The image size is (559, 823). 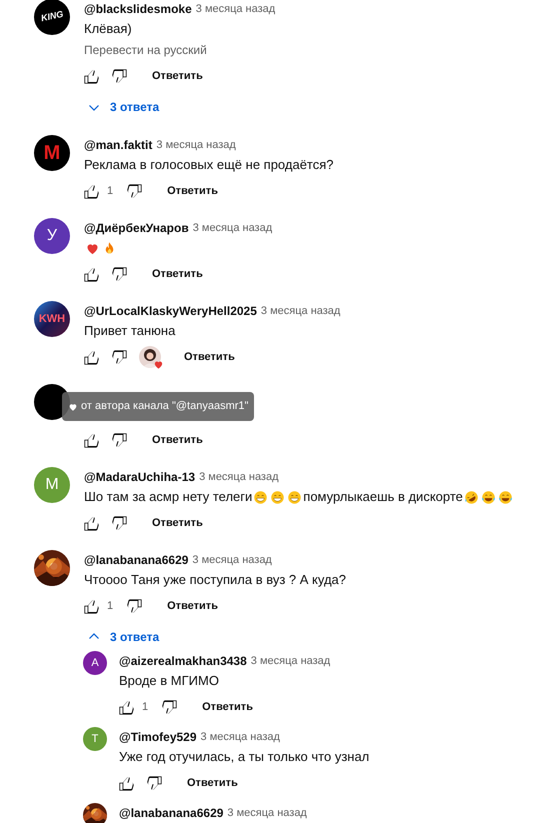 I want to click on comment-text: Реклама в голосовых ещё не продаётся?, so click(x=209, y=165).